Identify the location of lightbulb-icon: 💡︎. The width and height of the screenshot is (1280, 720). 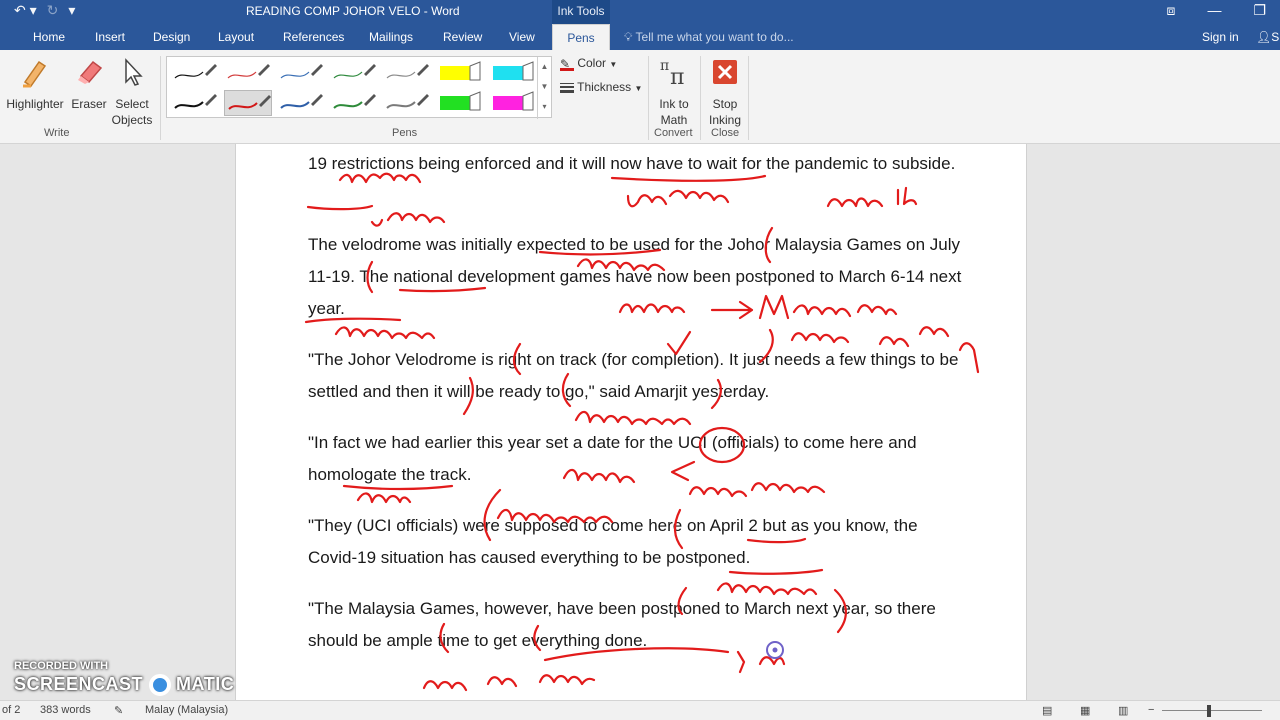
(628, 37).